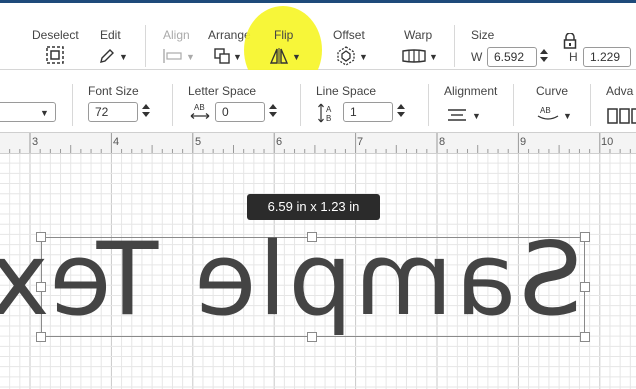 This screenshot has width=636, height=389. What do you see at coordinates (313, 207) in the screenshot?
I see `dimension-tooltip: 6.59 in x 1.23 in` at bounding box center [313, 207].